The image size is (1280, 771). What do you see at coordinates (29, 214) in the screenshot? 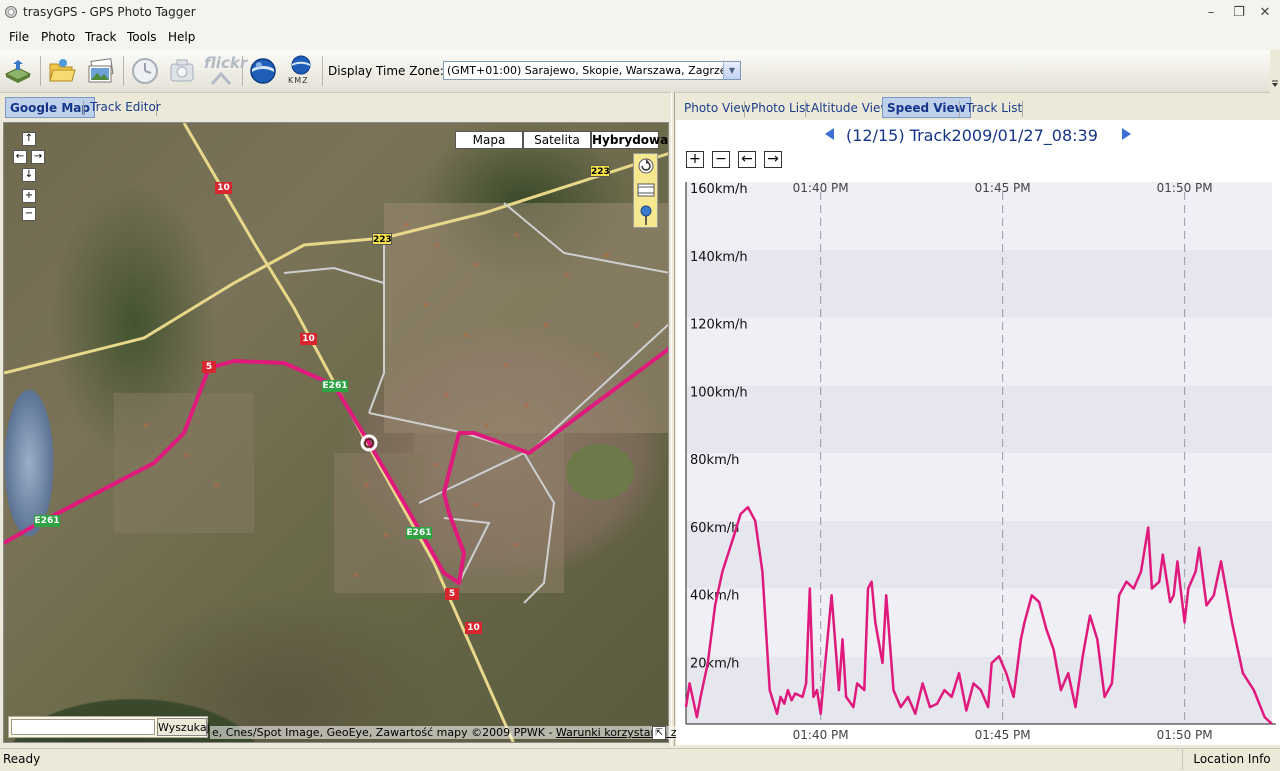
I see `map-zoom-out-button: −` at bounding box center [29, 214].